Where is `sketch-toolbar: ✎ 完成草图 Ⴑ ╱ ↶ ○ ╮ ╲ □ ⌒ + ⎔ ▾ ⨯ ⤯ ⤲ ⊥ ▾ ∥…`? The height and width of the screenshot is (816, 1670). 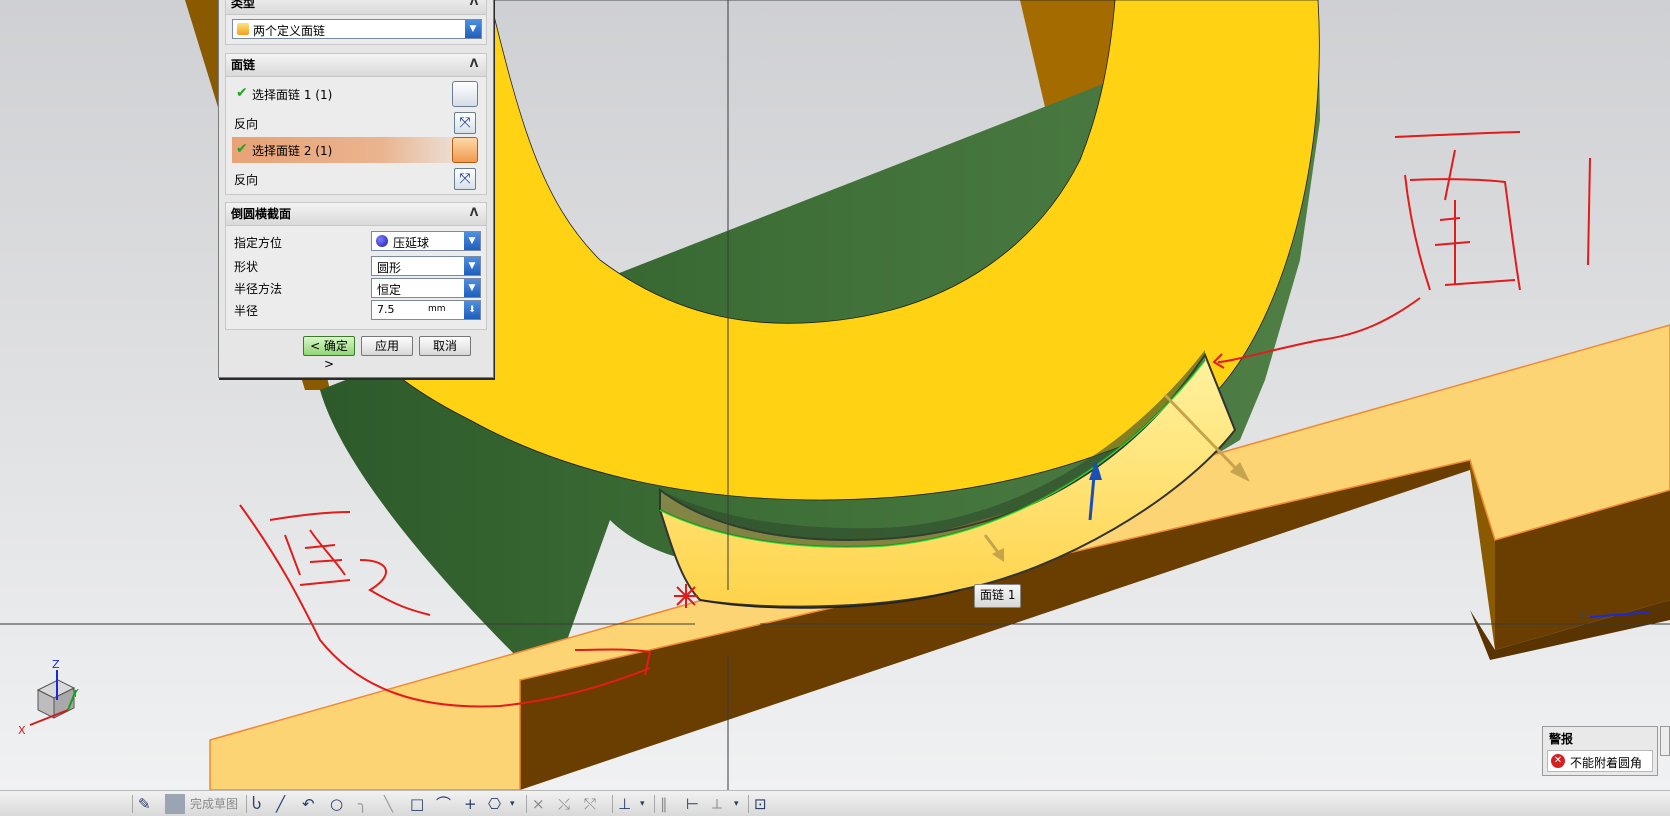 sketch-toolbar: ✎ 完成草图 Ⴑ ╱ ↶ ○ ╮ ╲ □ ⌒ + ⎔ ▾ ⨯ ⤯ ⤲ ⊥ ▾ ∥… is located at coordinates (835, 803).